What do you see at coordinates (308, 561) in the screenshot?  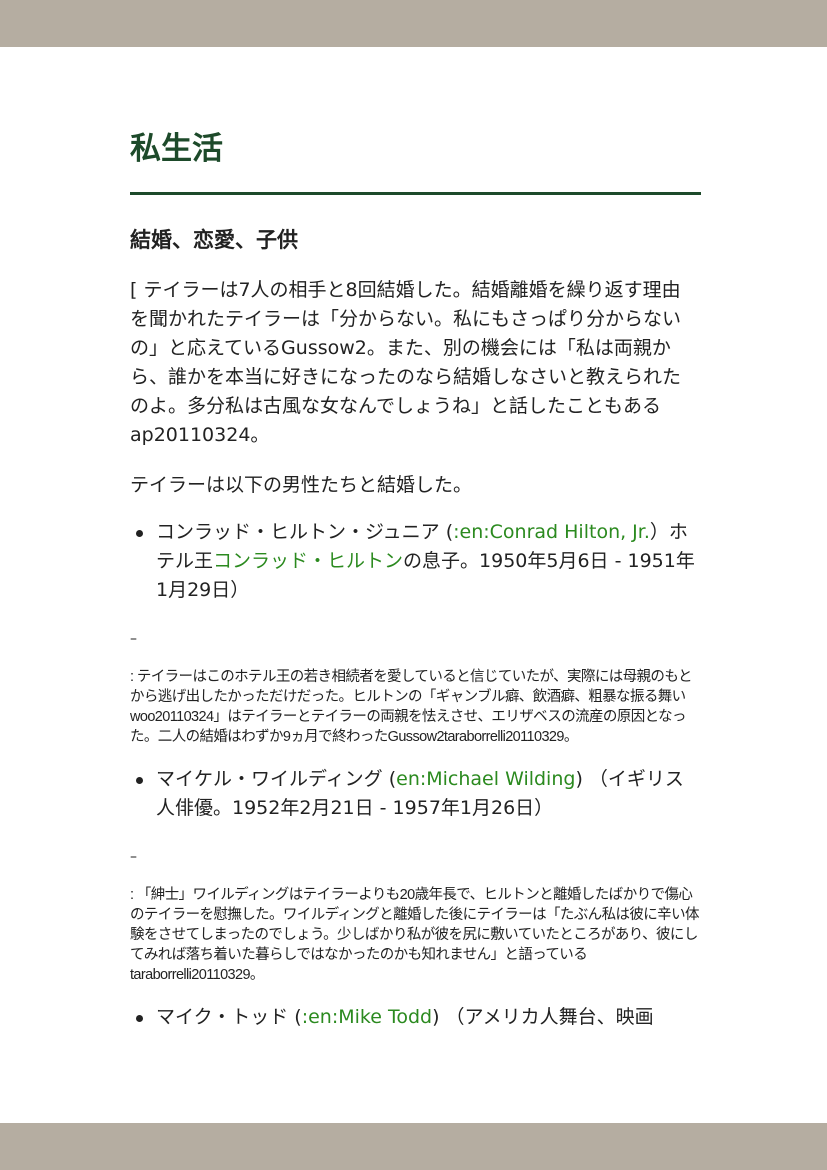 I see `link-conrad-hilton: コンラッド・ヒルトン` at bounding box center [308, 561].